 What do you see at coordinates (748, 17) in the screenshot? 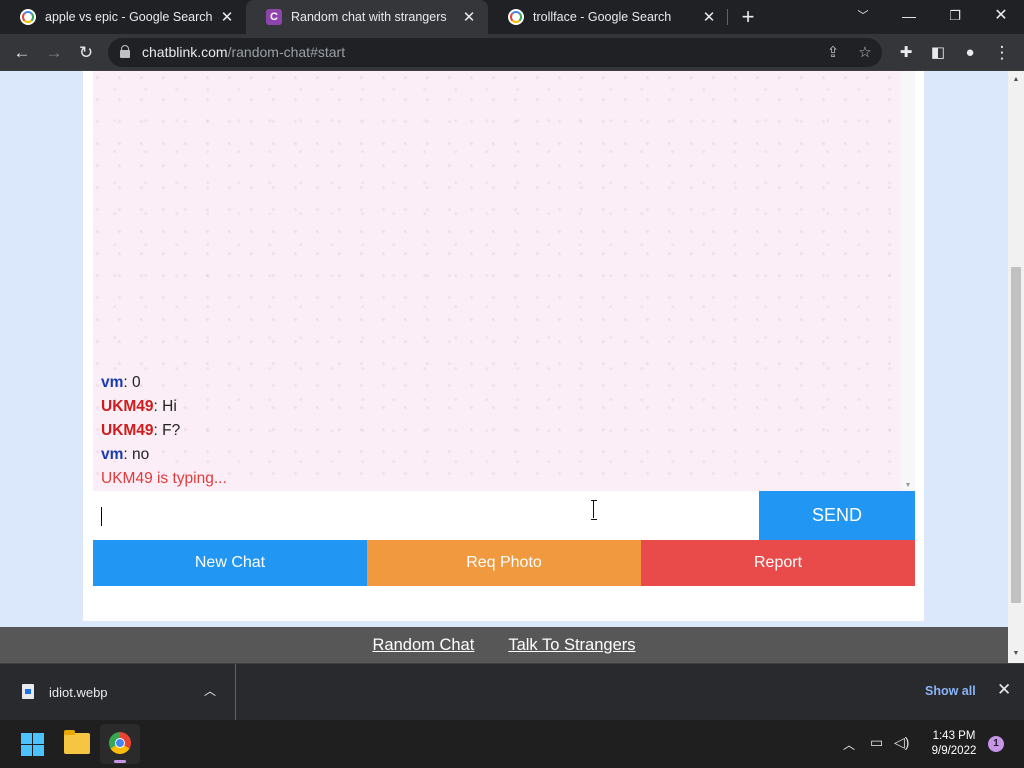
I see `new-tab-button: +` at bounding box center [748, 17].